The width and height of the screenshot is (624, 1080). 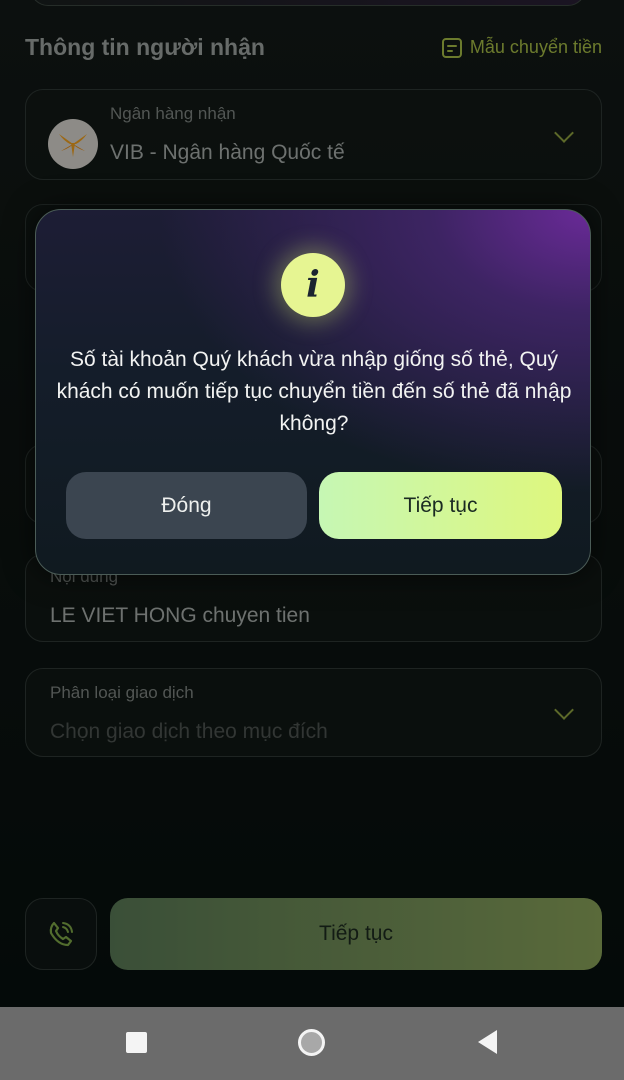 I want to click on dialog-continue-button: Tiếp tục, so click(x=440, y=505).